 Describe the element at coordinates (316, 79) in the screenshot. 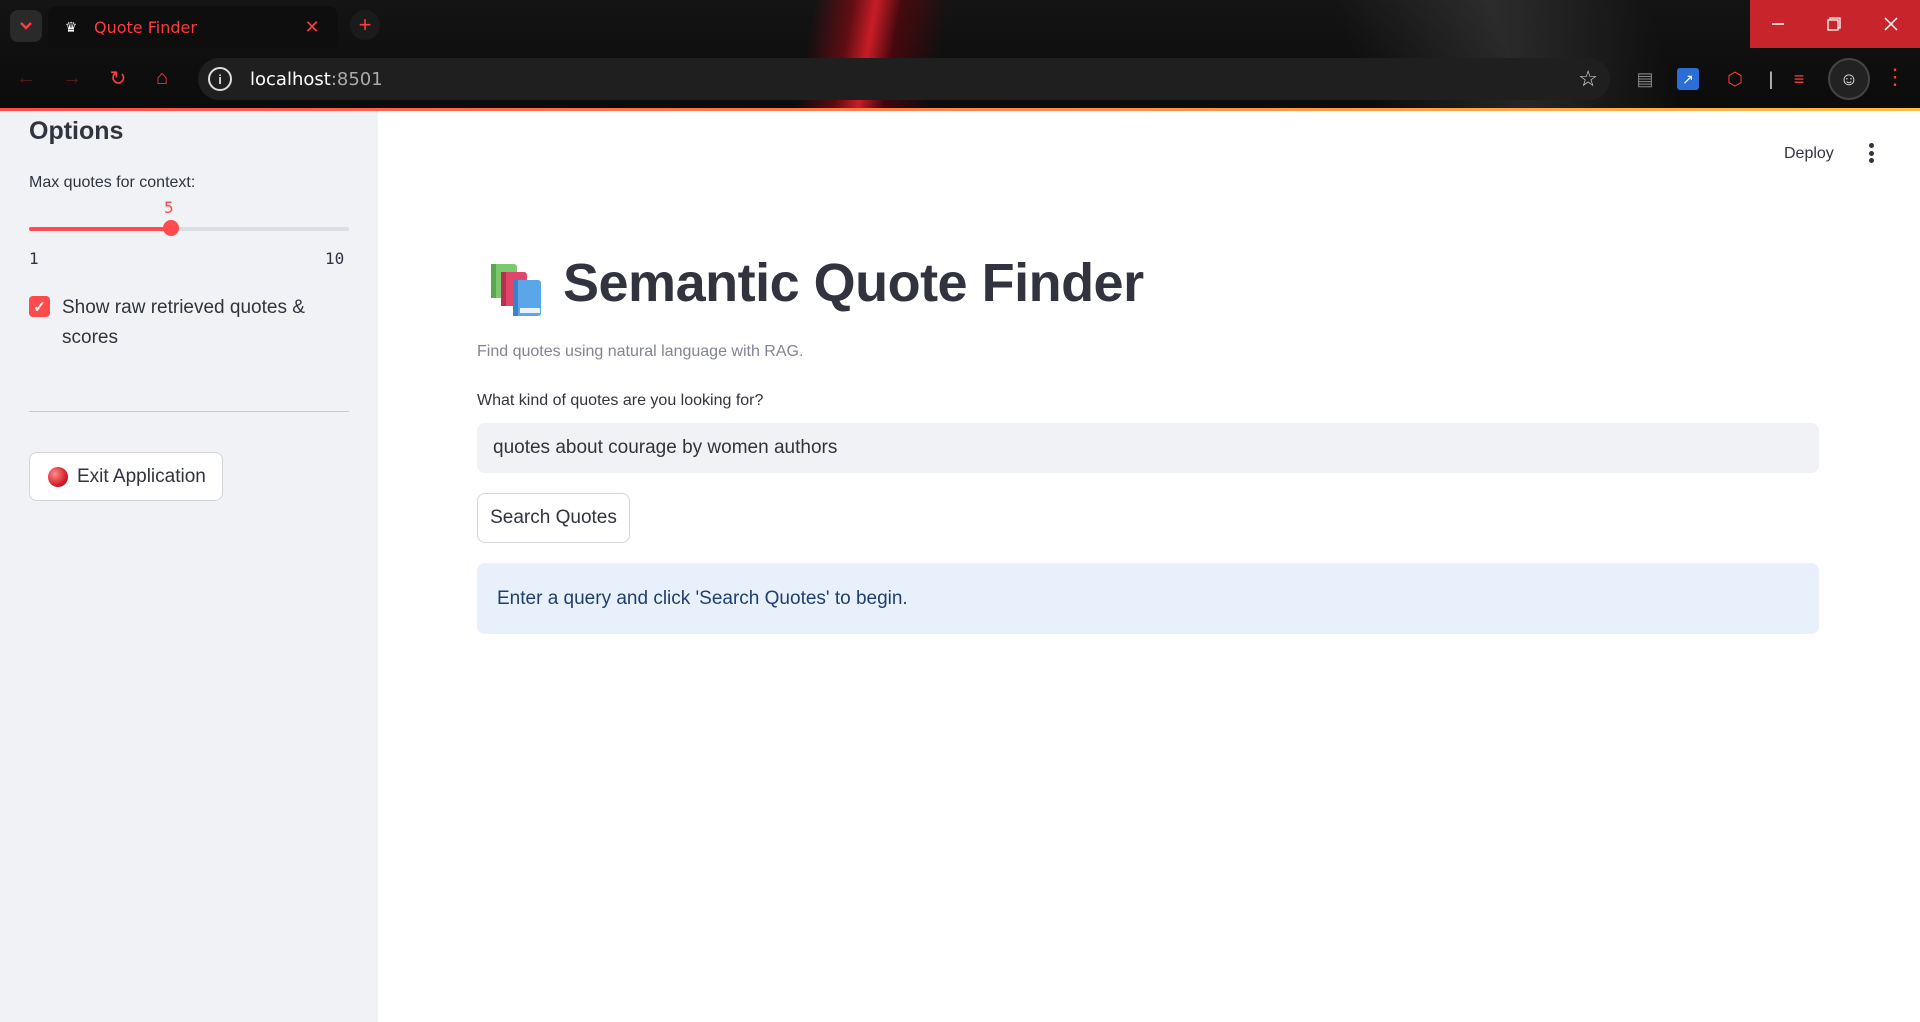

I see `url-text: localhost:8501` at that location.